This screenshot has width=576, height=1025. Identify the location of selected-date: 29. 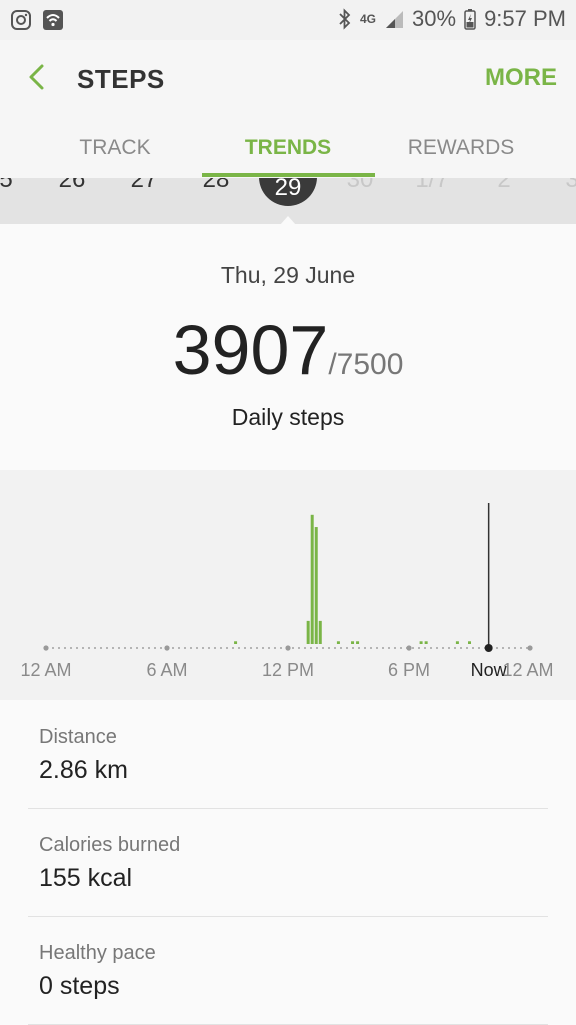
(288, 192).